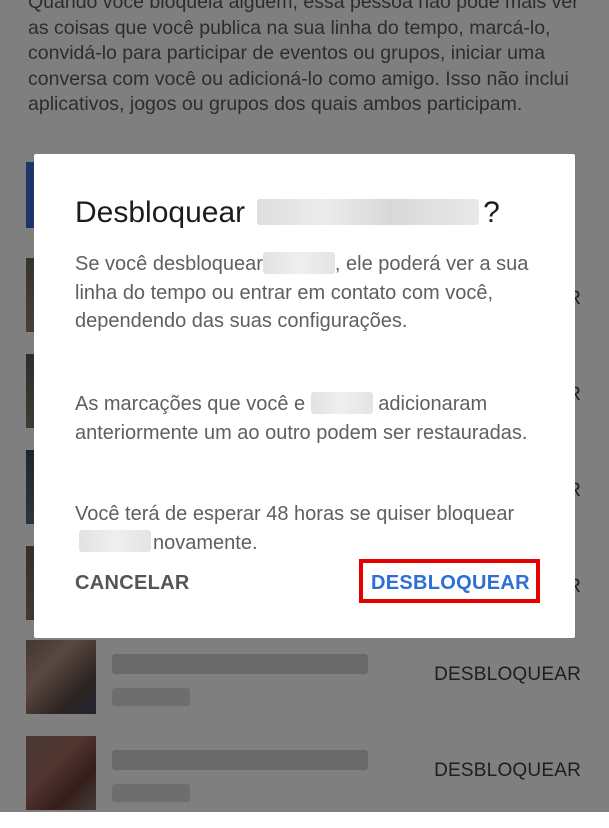 This screenshot has width=609, height=828. Describe the element at coordinates (205, 542) in the screenshot. I see `p3-text-b: novamente.` at that location.